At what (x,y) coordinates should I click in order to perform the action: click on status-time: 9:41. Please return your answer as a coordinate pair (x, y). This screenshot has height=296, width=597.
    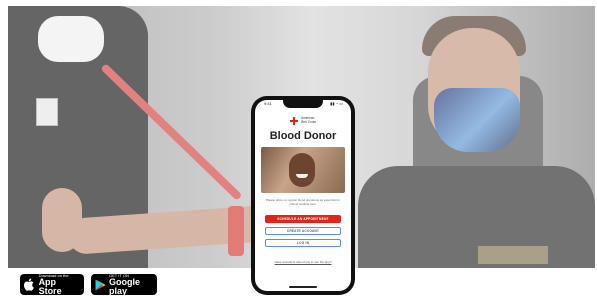
    Looking at the image, I should click on (268, 103).